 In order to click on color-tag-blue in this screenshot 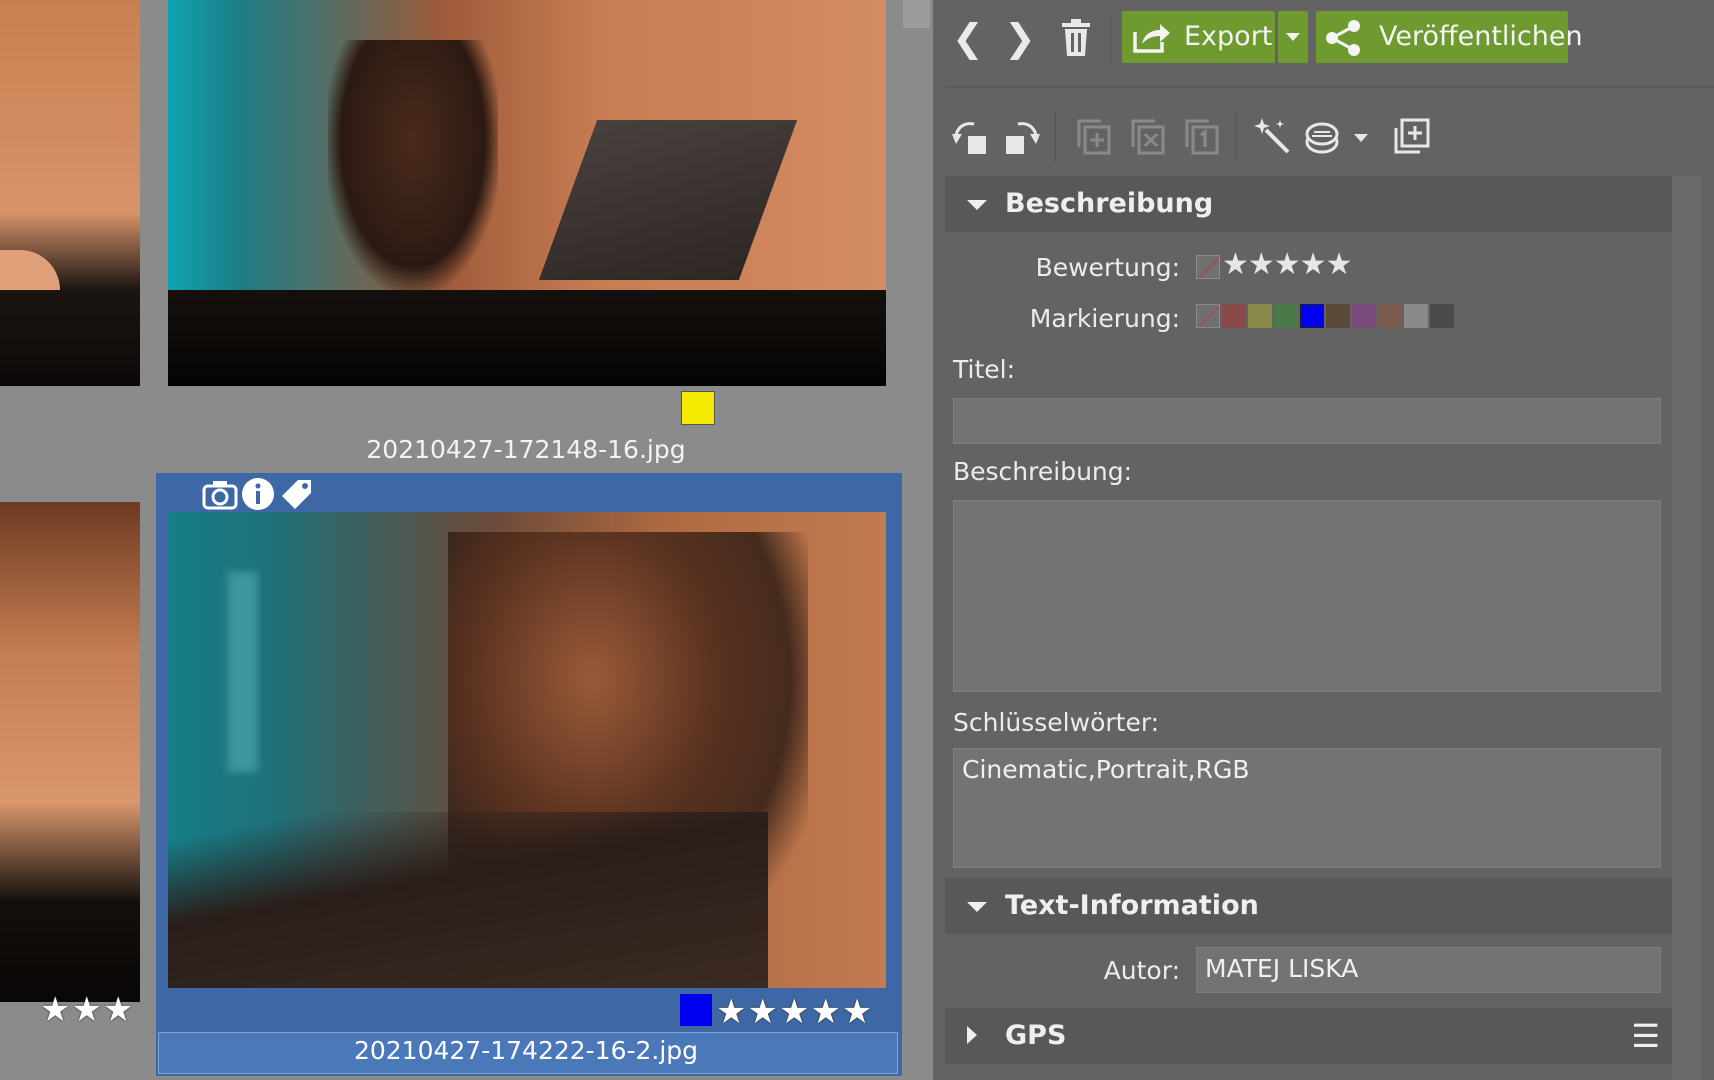, I will do `click(696, 1010)`.